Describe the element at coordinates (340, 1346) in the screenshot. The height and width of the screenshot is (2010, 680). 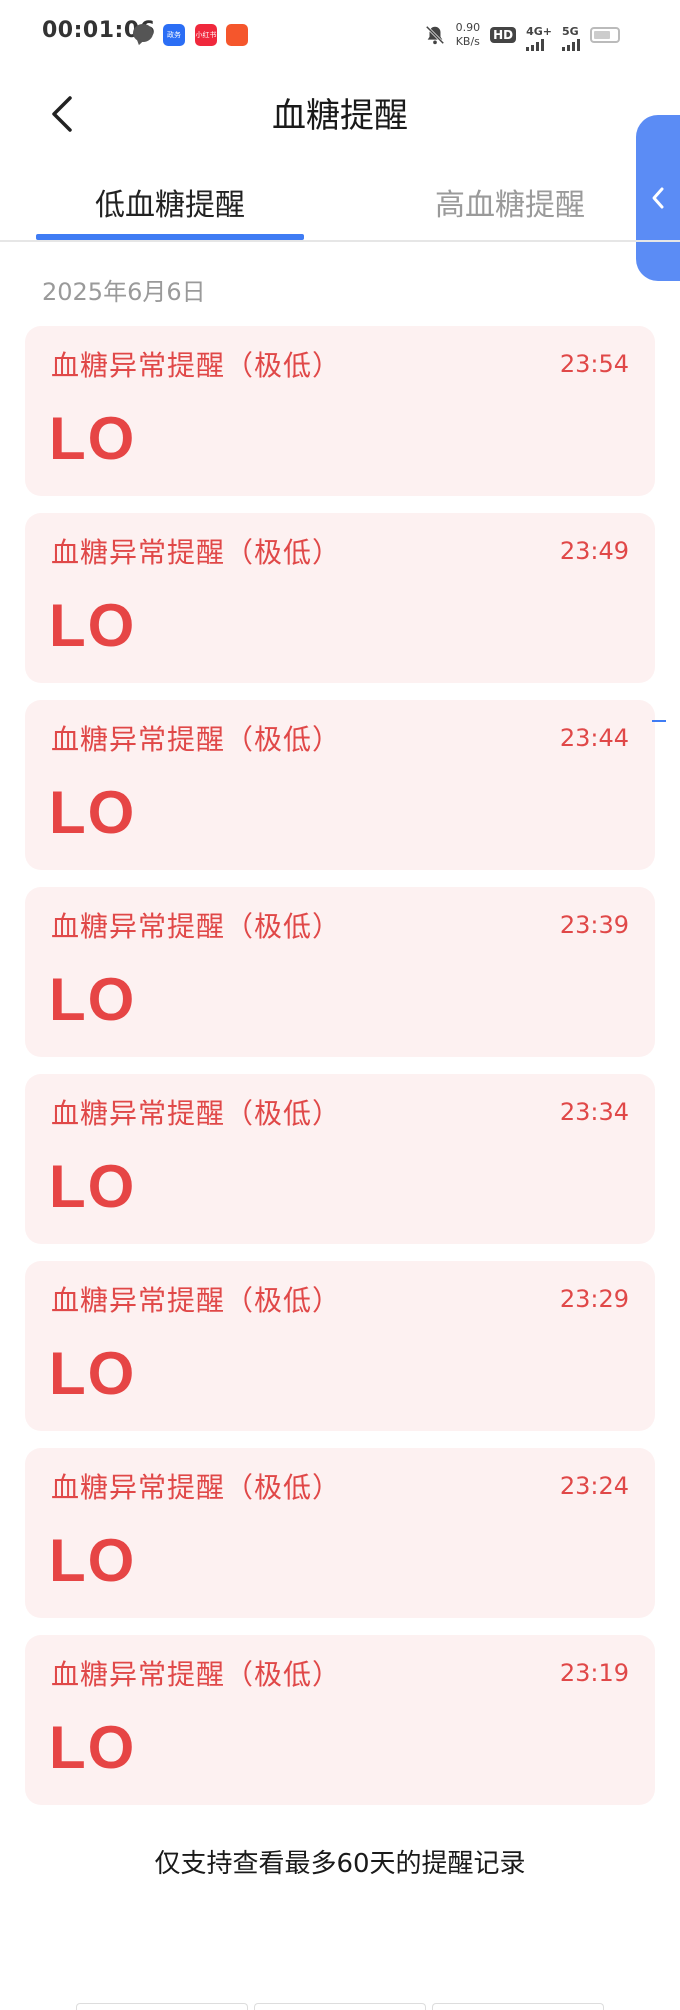
I see `alert-card: 血糖异常提醒（极低） 23:29 LO` at that location.